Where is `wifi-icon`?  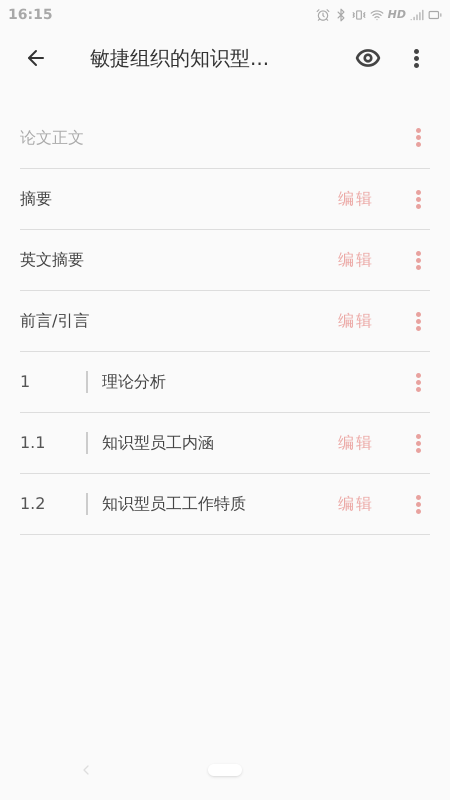
wifi-icon is located at coordinates (377, 15).